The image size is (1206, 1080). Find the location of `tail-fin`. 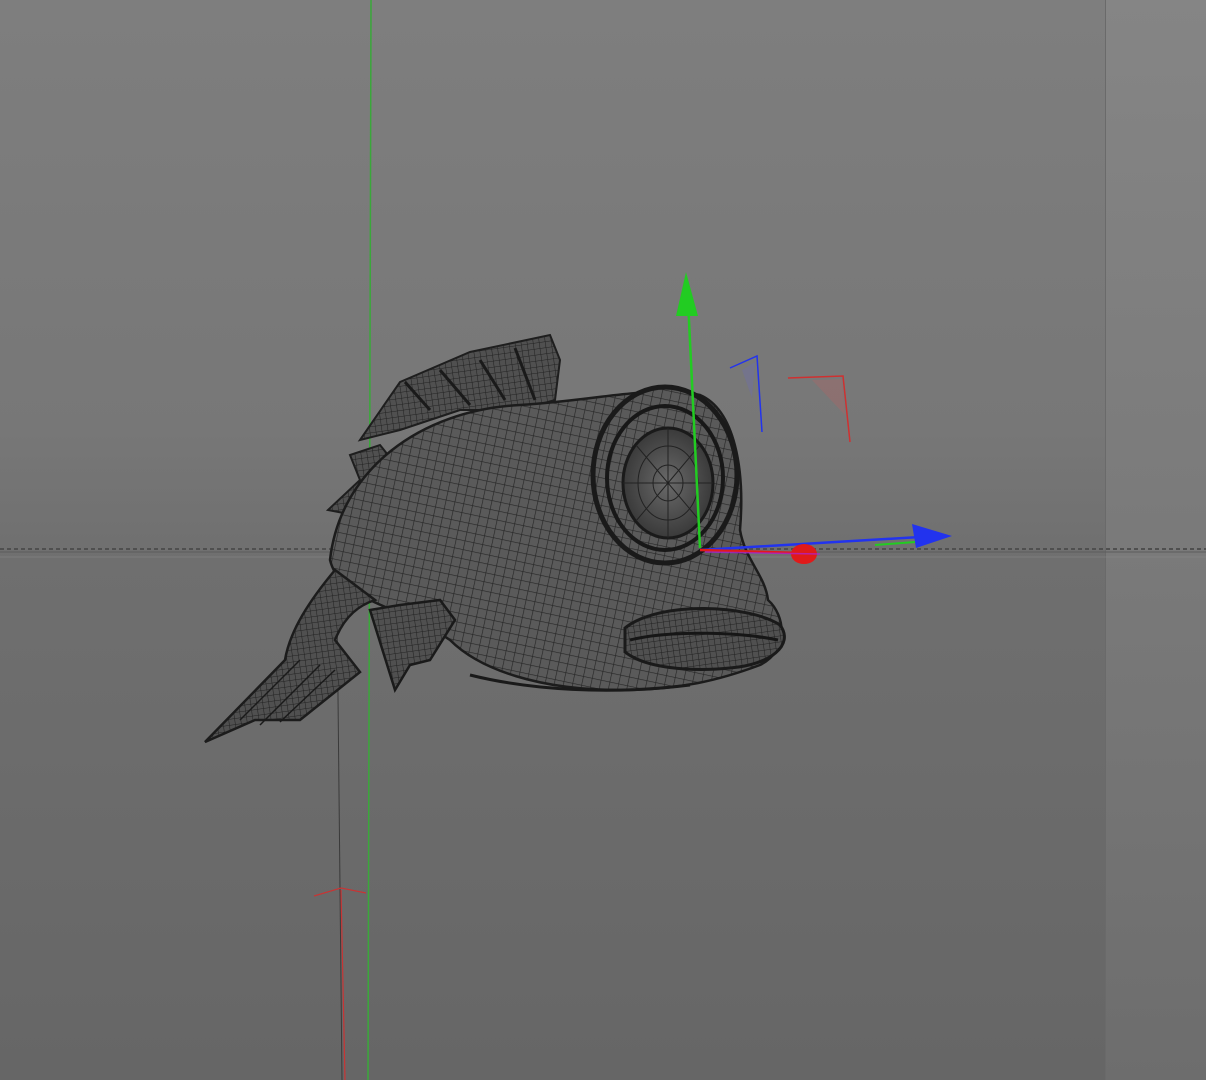

tail-fin is located at coordinates (291, 656).